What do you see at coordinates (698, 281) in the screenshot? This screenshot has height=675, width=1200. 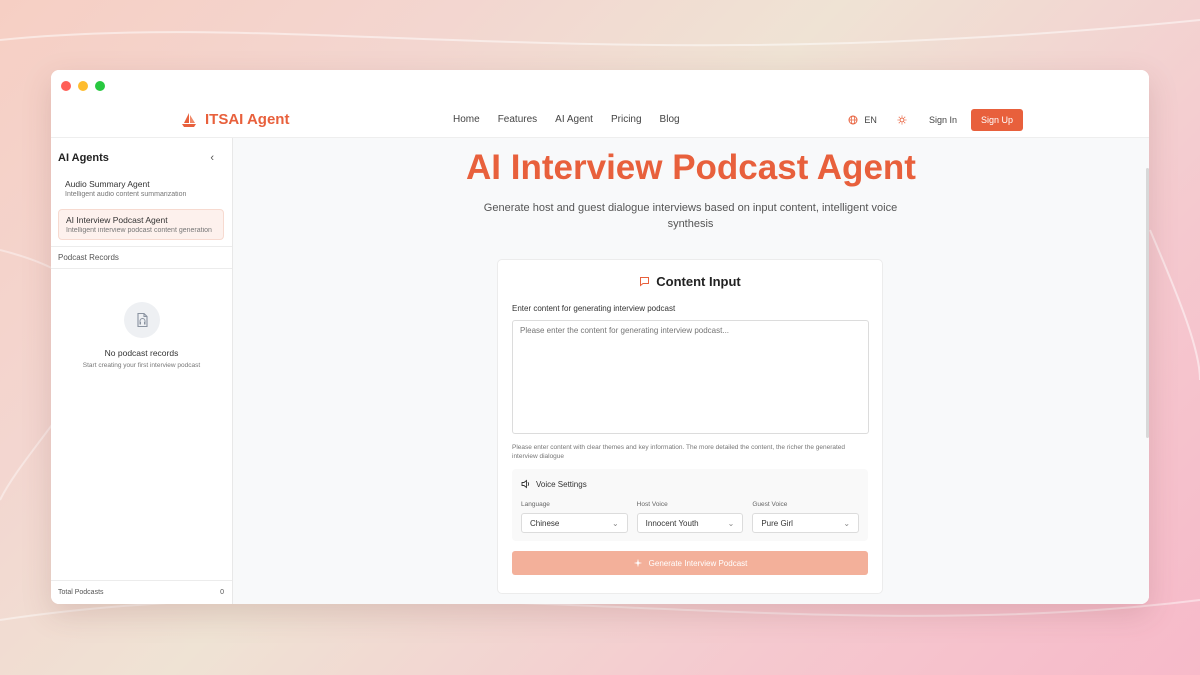 I see `card-title-text: Content Input` at bounding box center [698, 281].